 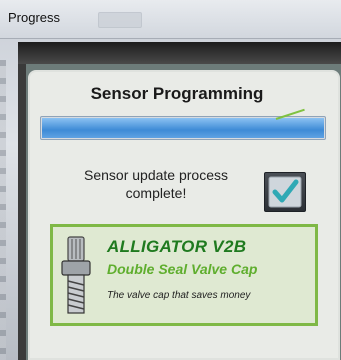 I want to click on ad-tagline: The valve cap that saves money, so click(x=179, y=295).